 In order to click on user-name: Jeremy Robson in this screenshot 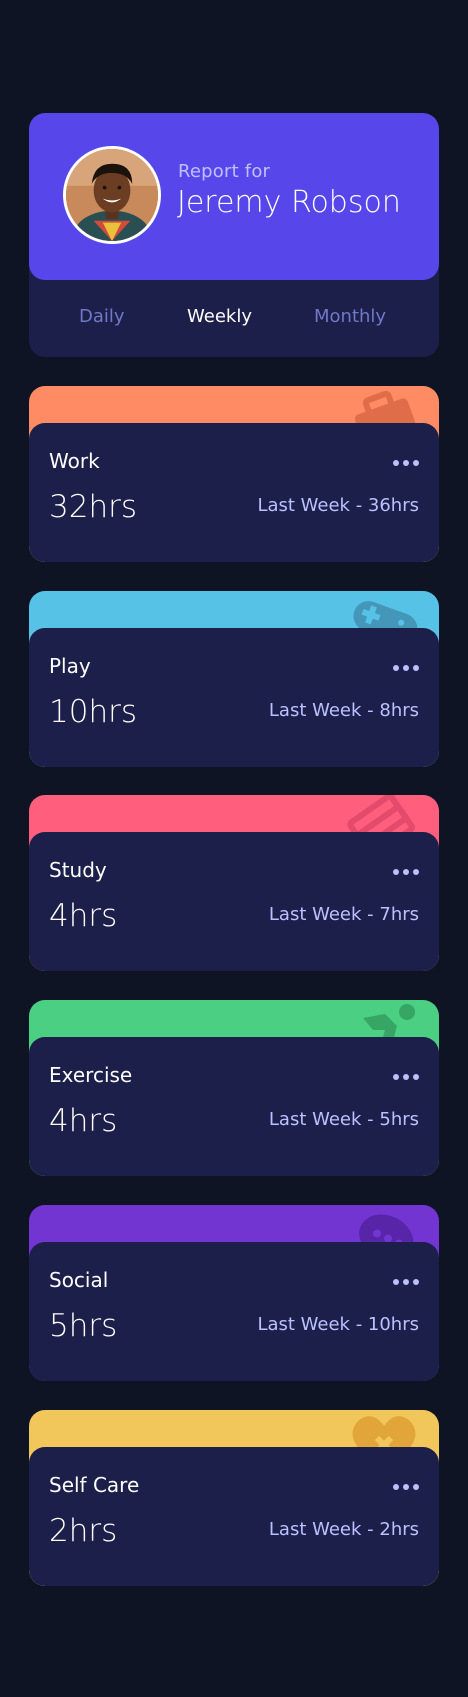, I will do `click(289, 202)`.